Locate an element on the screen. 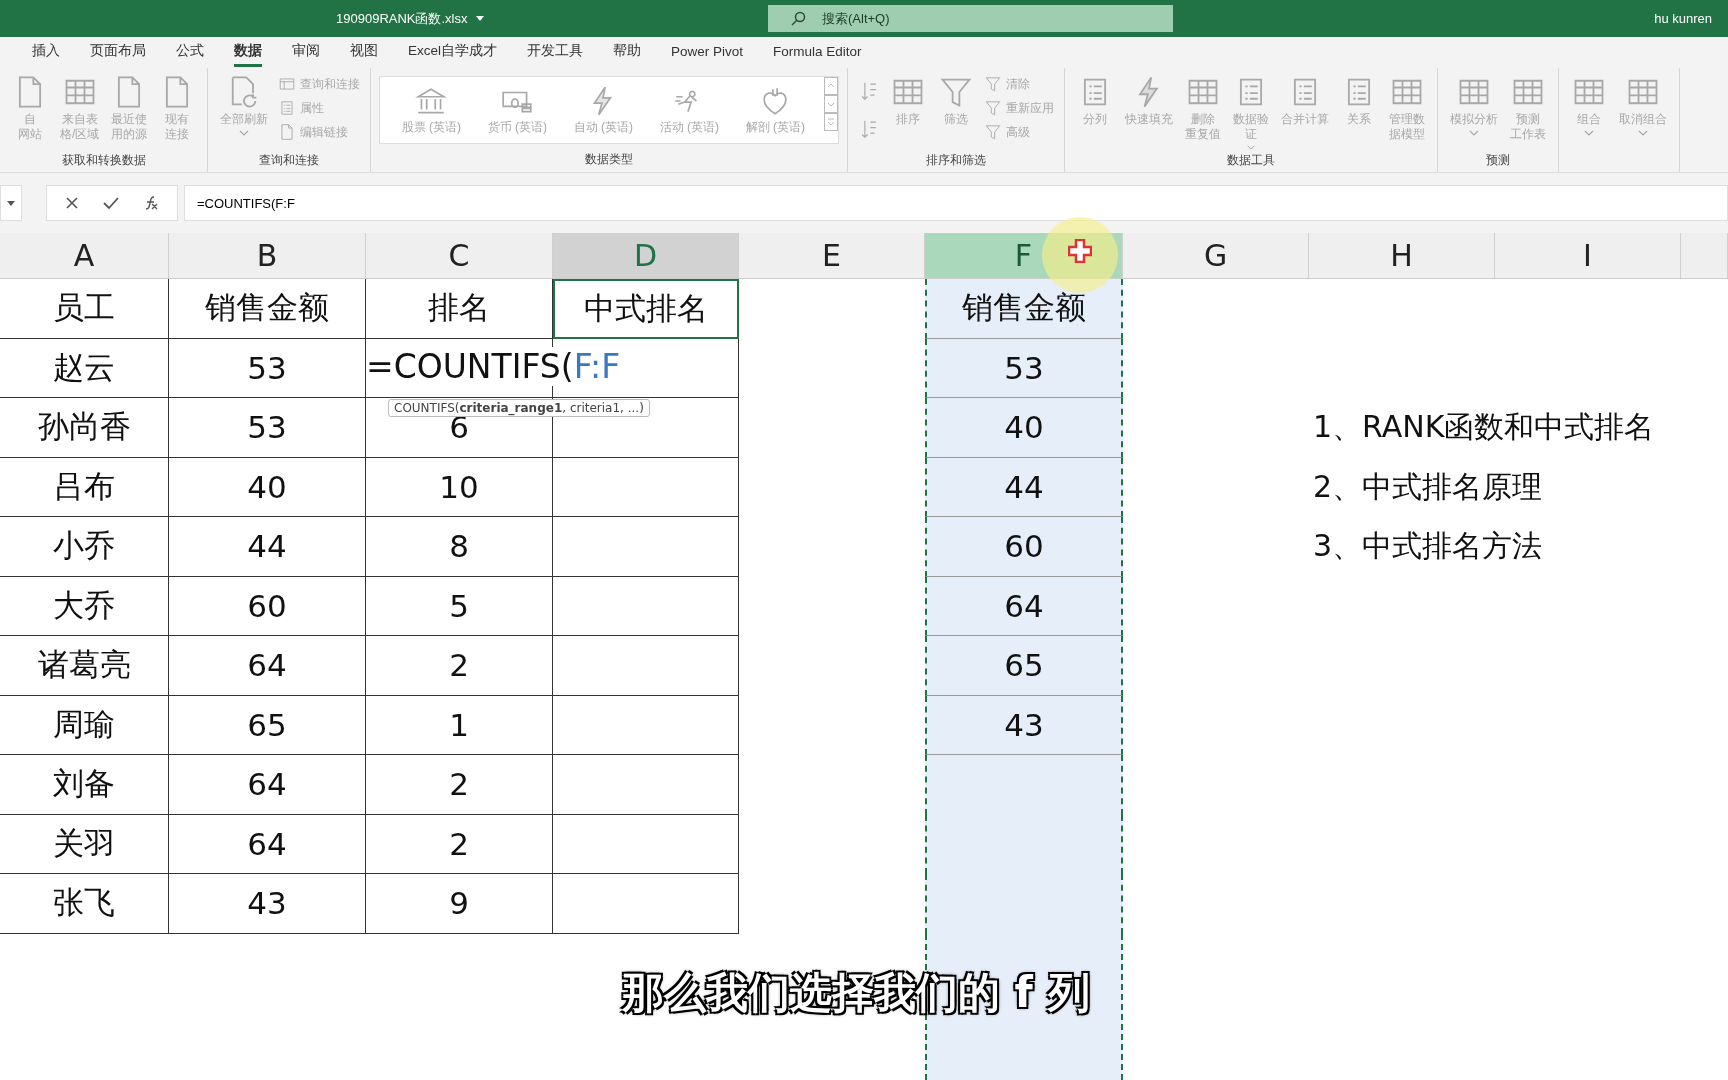 This screenshot has height=1080, width=1728. column-header: B is located at coordinates (267, 255).